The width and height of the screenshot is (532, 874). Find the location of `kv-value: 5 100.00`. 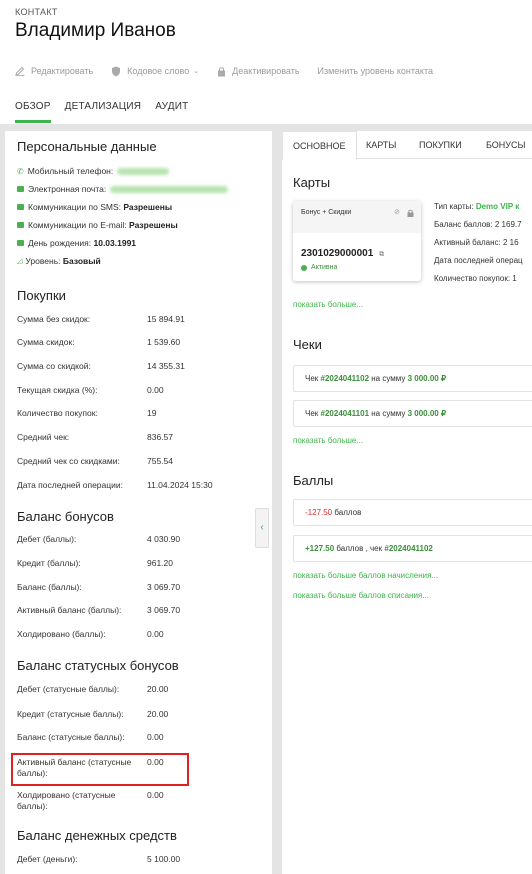

kv-value: 5 100.00 is located at coordinates (164, 859).